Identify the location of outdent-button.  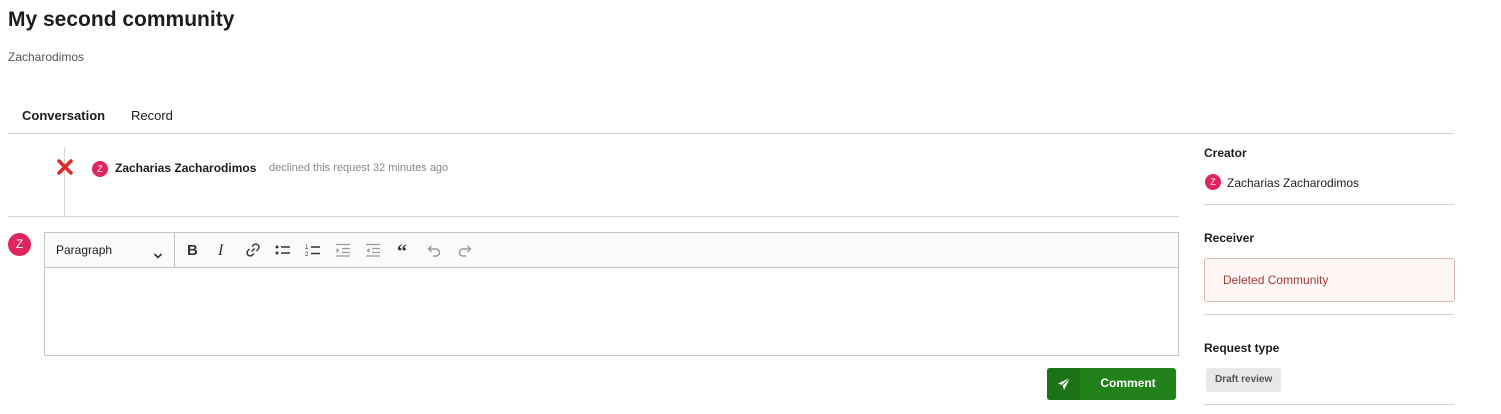
(343, 250).